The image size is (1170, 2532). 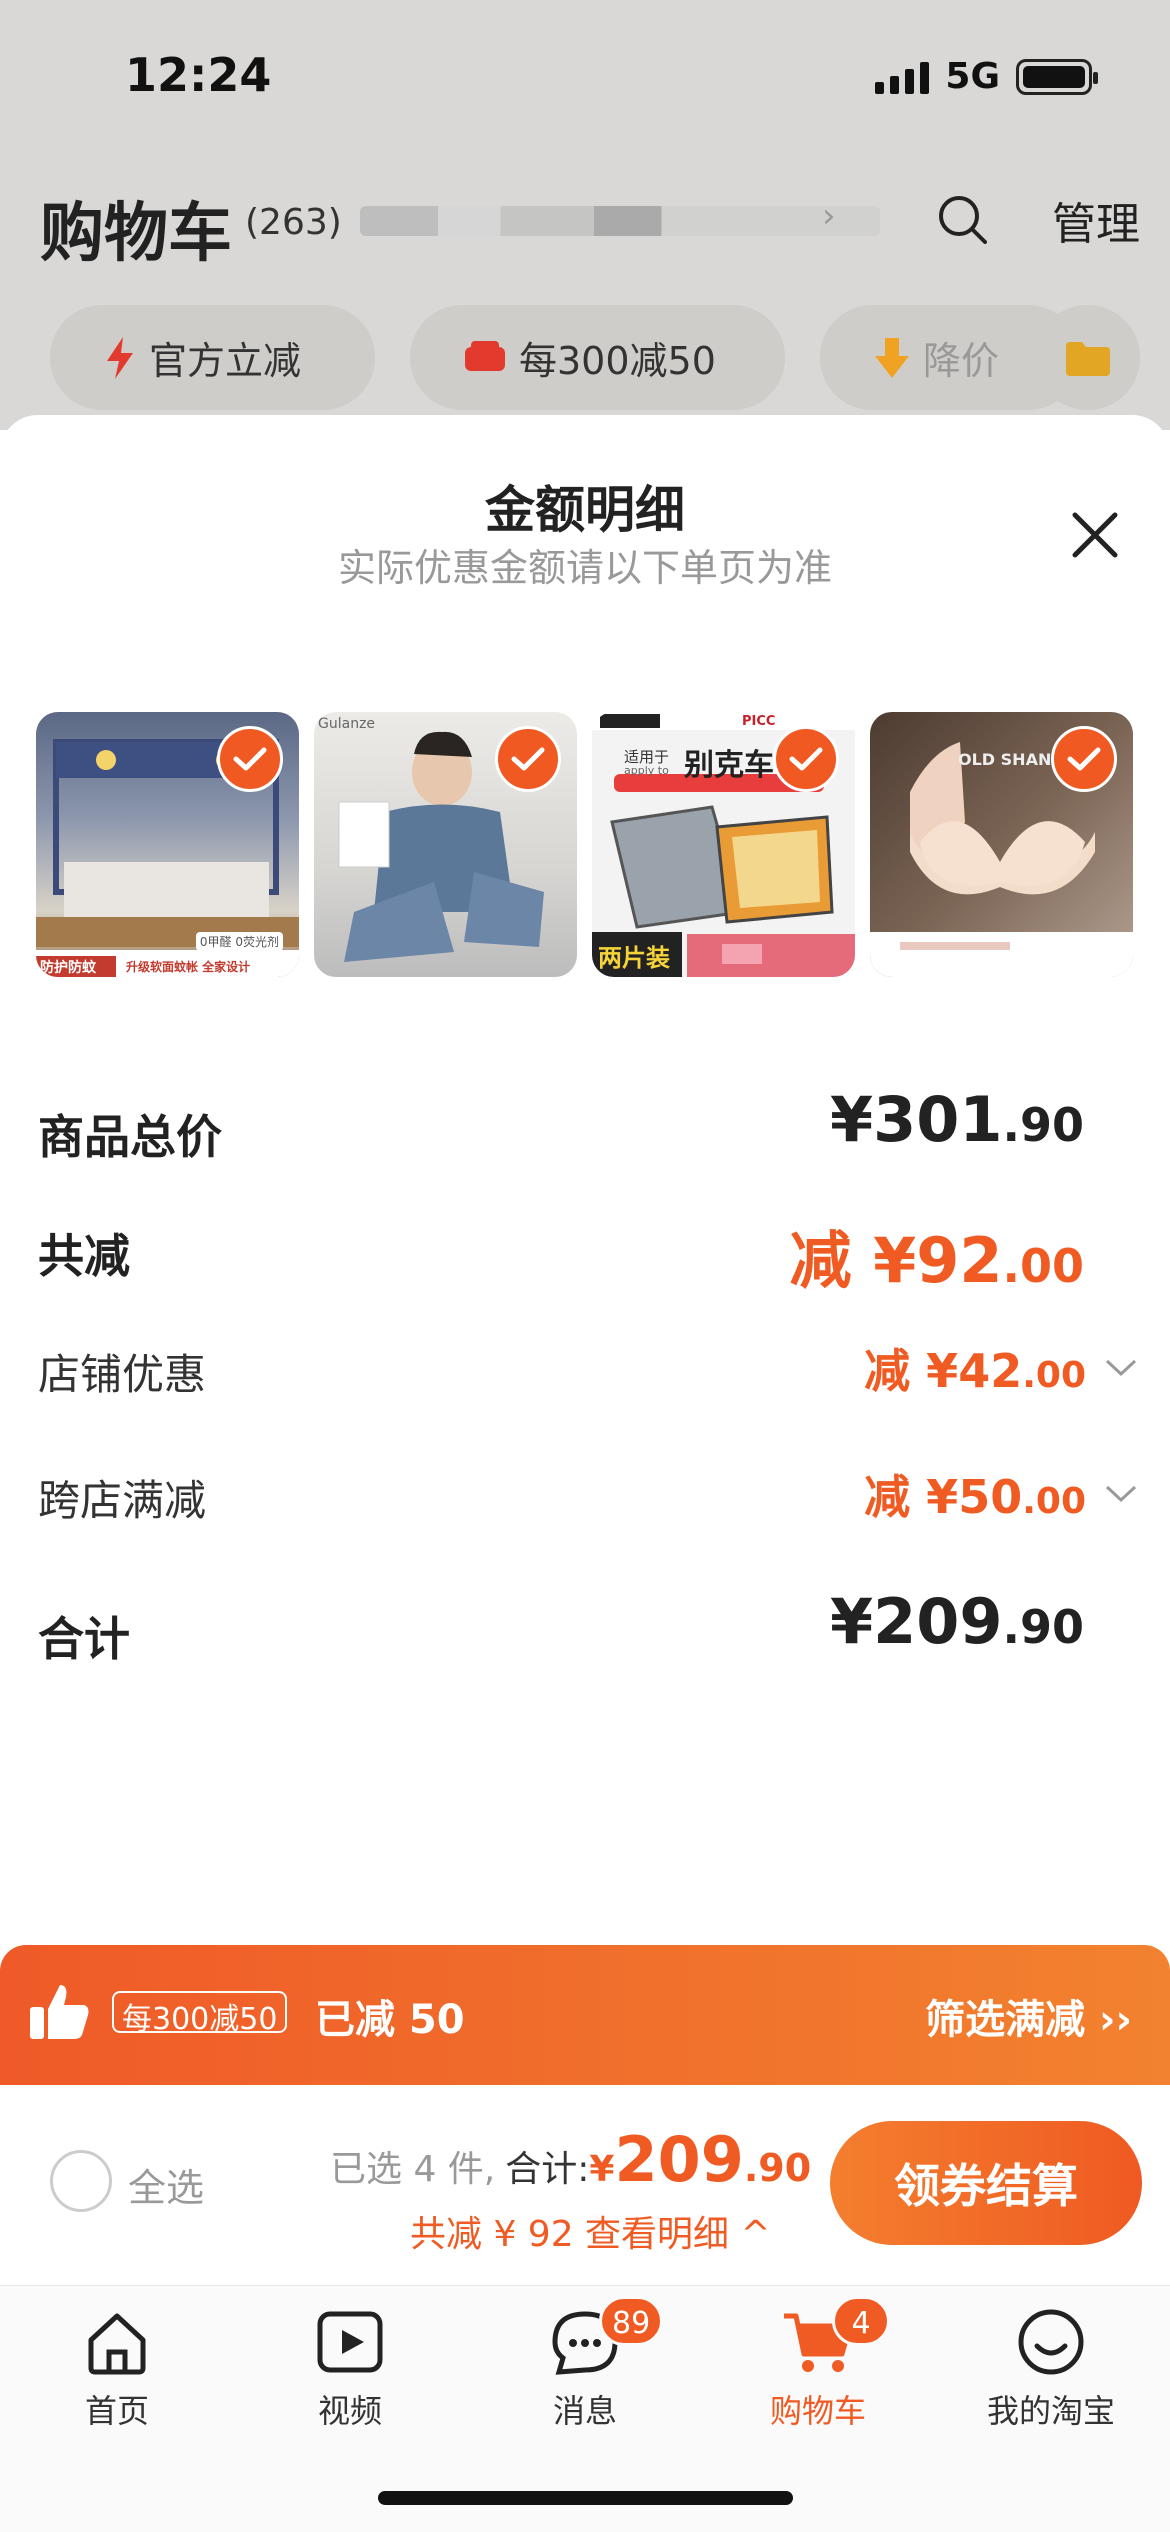 I want to click on filter-full-reduction-link: 筛选满减 ››, so click(x=1028, y=2016).